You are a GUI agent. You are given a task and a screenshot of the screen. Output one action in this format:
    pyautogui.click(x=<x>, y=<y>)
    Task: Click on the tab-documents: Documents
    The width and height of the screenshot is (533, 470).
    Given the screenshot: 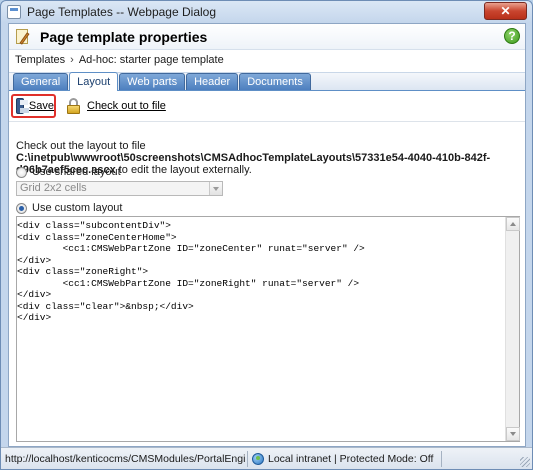 What is the action you would take?
    pyautogui.click(x=275, y=81)
    